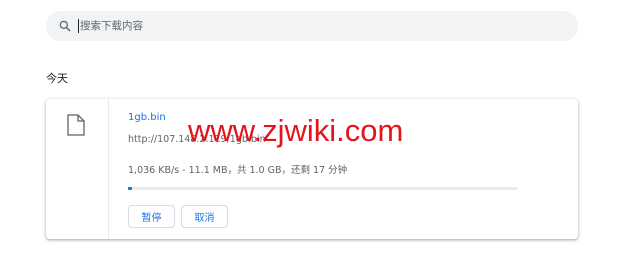 The width and height of the screenshot is (640, 269). What do you see at coordinates (76, 125) in the screenshot?
I see `file-icon` at bounding box center [76, 125].